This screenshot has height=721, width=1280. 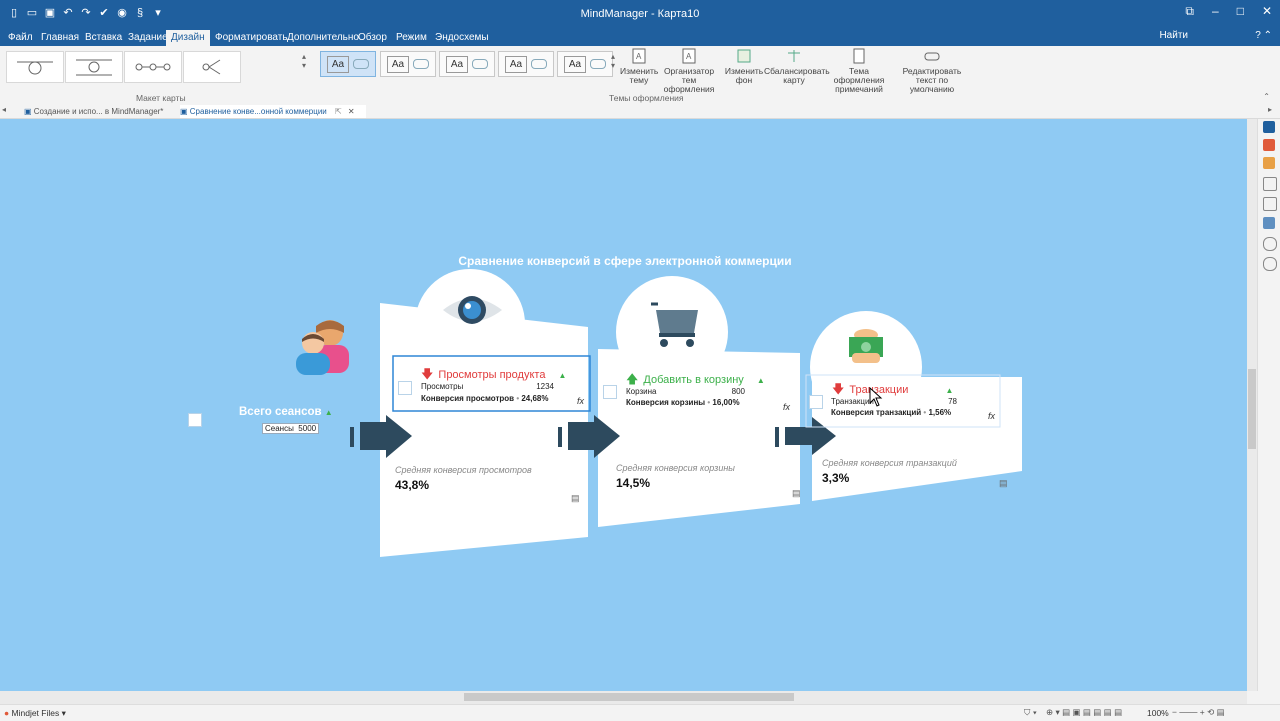 I want to click on stage-views-avg-label: Средняя конверсия просмотров, so click(x=463, y=470).